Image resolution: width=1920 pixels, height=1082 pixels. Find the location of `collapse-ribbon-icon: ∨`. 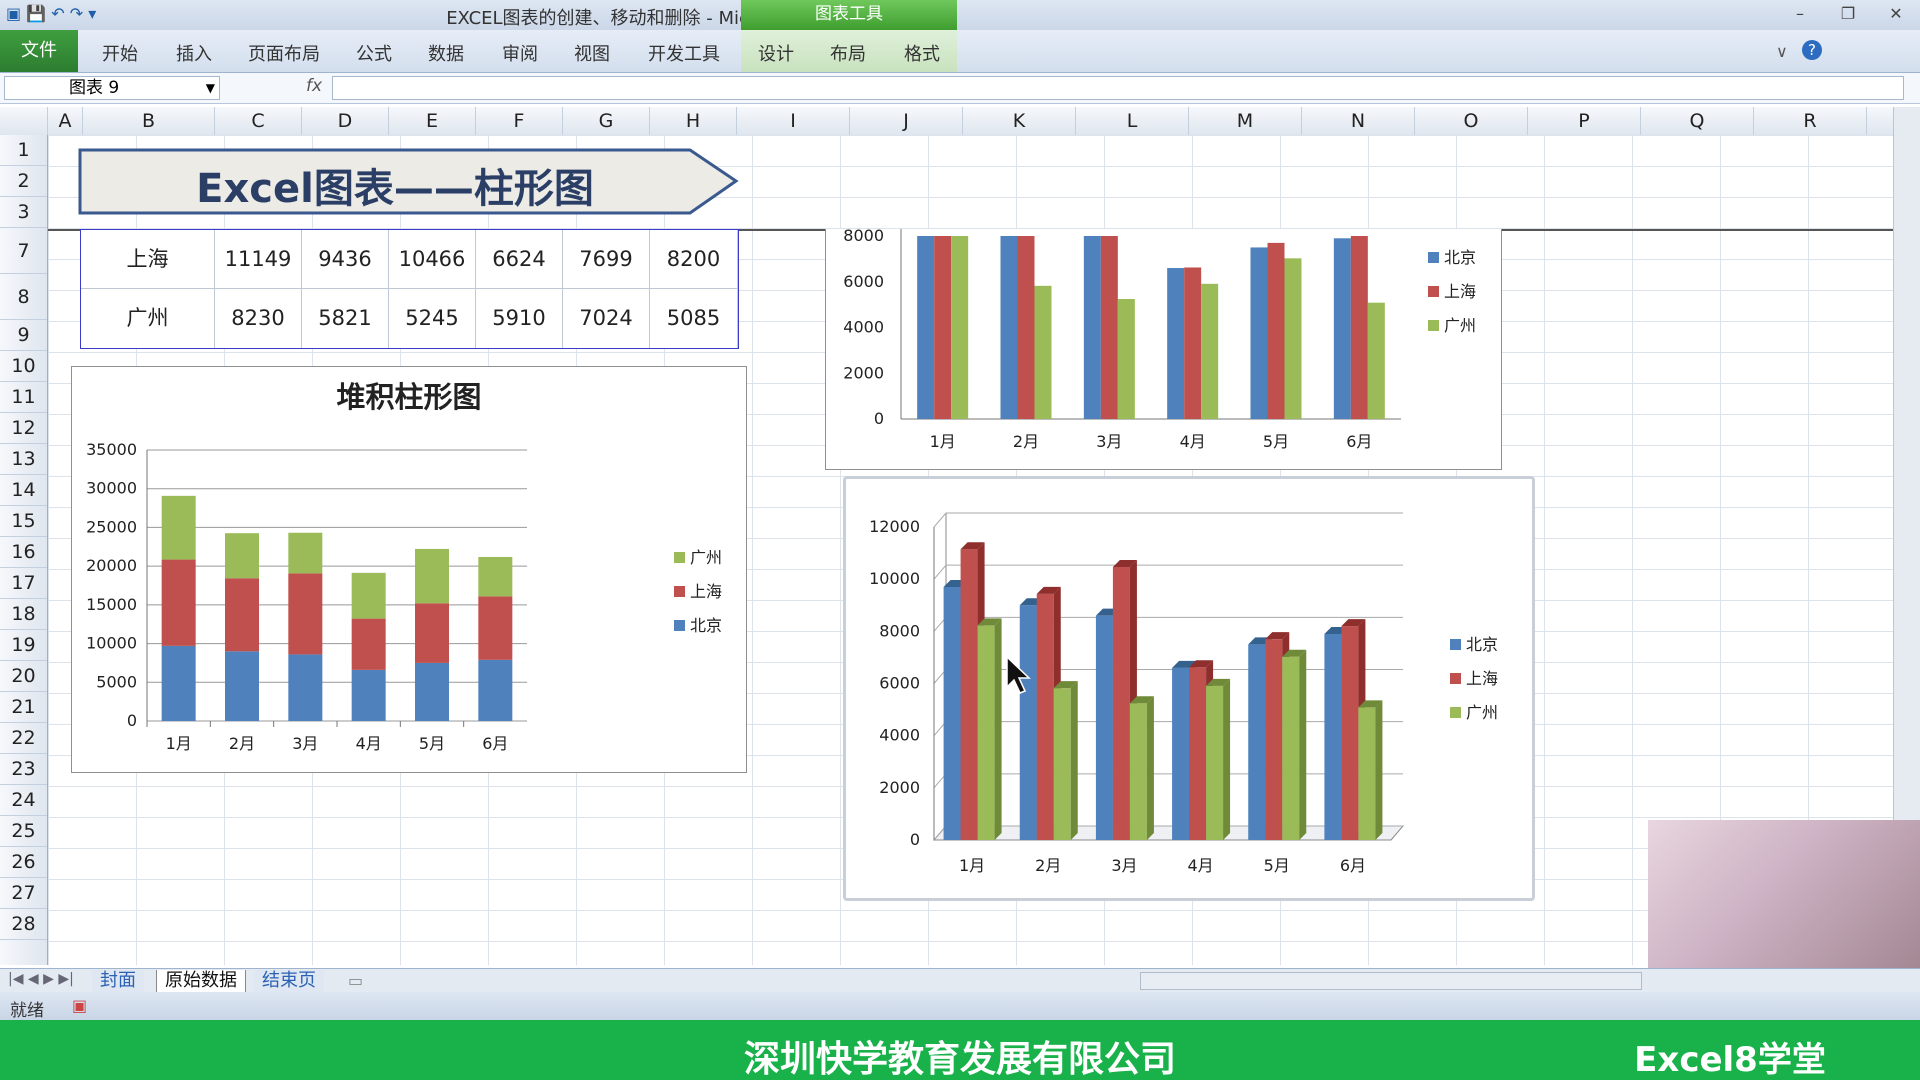

collapse-ribbon-icon: ∨ is located at coordinates (1782, 51).